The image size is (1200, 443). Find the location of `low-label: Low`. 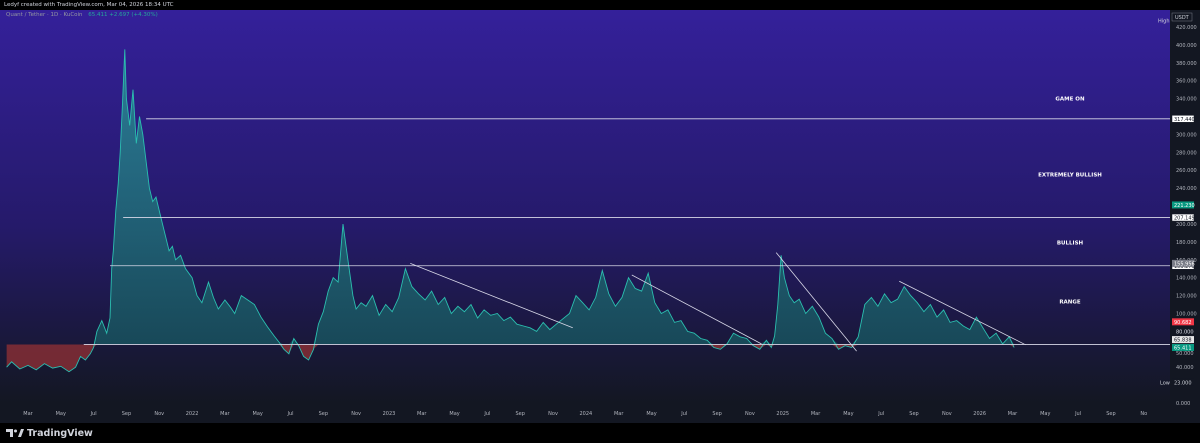

low-label: Low is located at coordinates (1165, 383).